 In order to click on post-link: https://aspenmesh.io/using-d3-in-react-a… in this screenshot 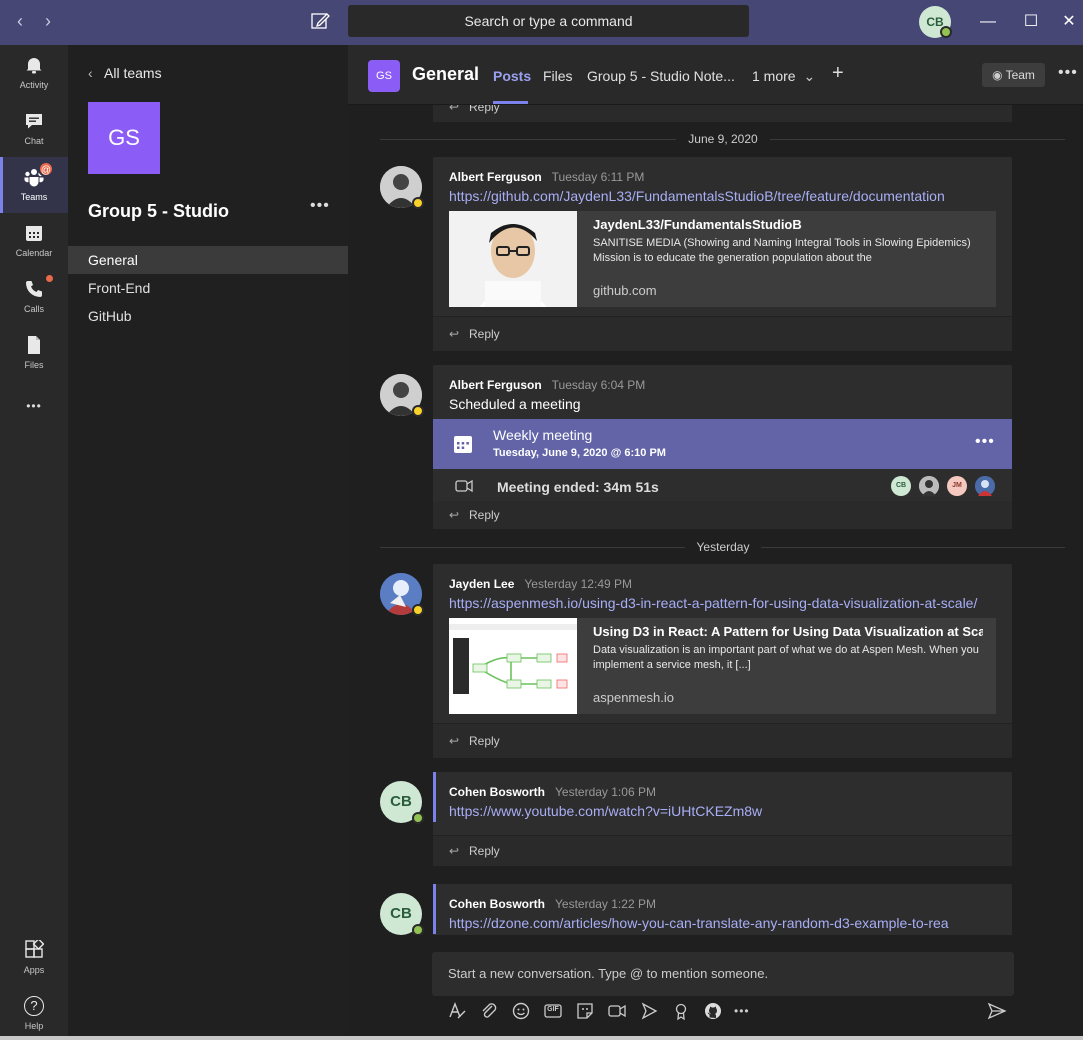, I will do `click(726, 603)`.